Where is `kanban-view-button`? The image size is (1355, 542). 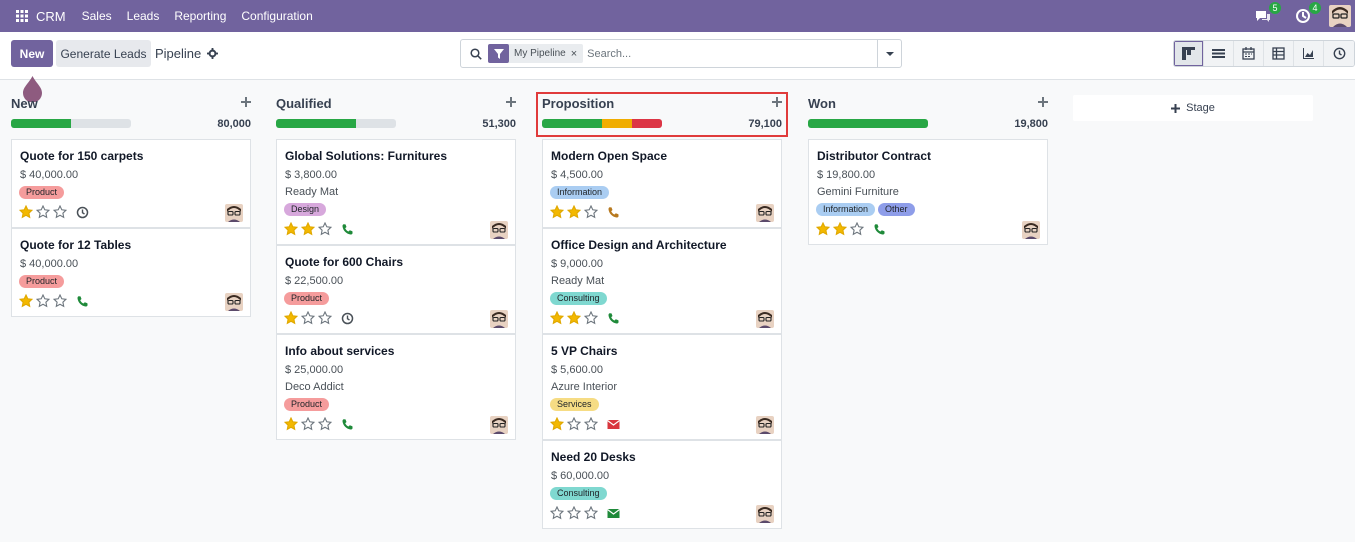 kanban-view-button is located at coordinates (1189, 53).